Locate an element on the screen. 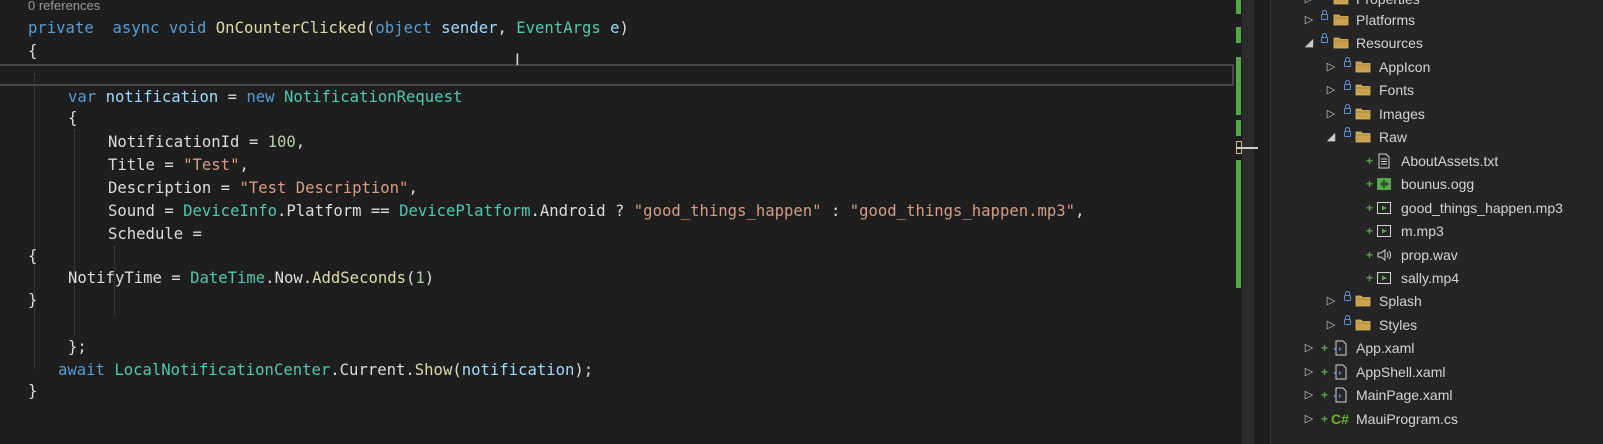  code-line-12: NotifyTime = DateTime.Now.AddSeconds(1) is located at coordinates (251, 278).